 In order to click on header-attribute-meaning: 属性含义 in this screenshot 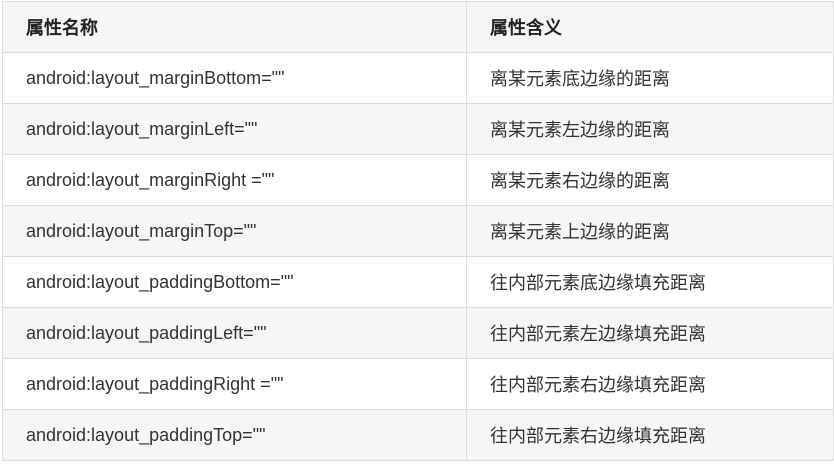, I will do `click(650, 27)`.